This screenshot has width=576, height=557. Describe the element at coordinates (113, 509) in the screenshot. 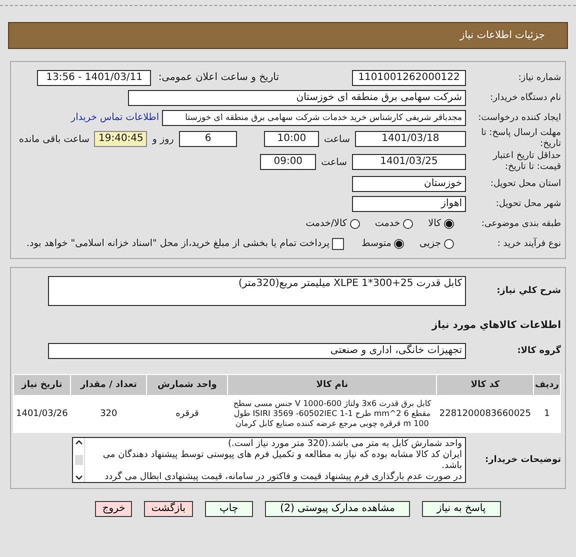

I see `action-button: خروج` at that location.